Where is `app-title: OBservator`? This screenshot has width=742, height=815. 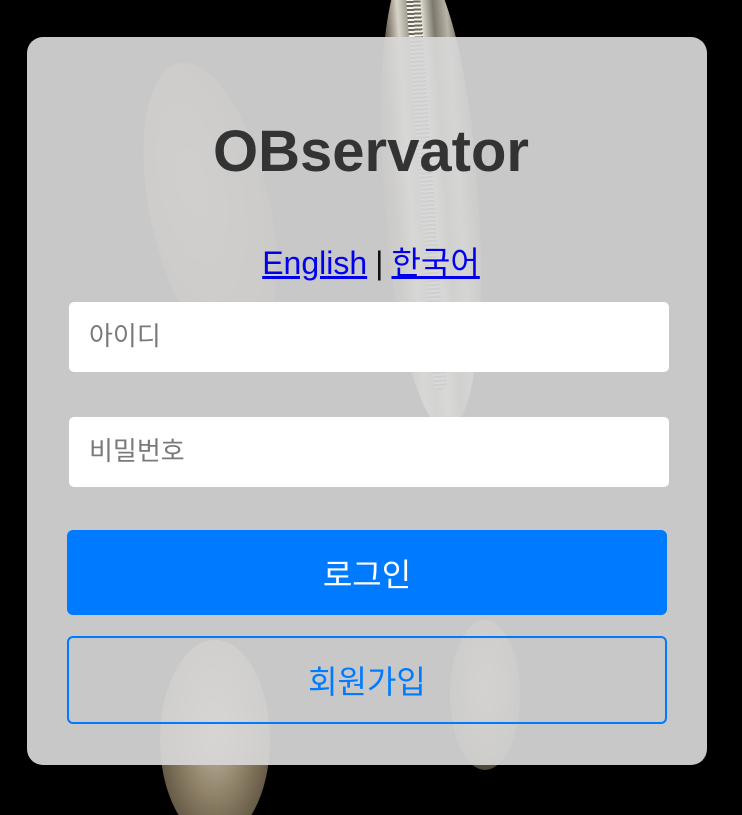 app-title: OBservator is located at coordinates (371, 151).